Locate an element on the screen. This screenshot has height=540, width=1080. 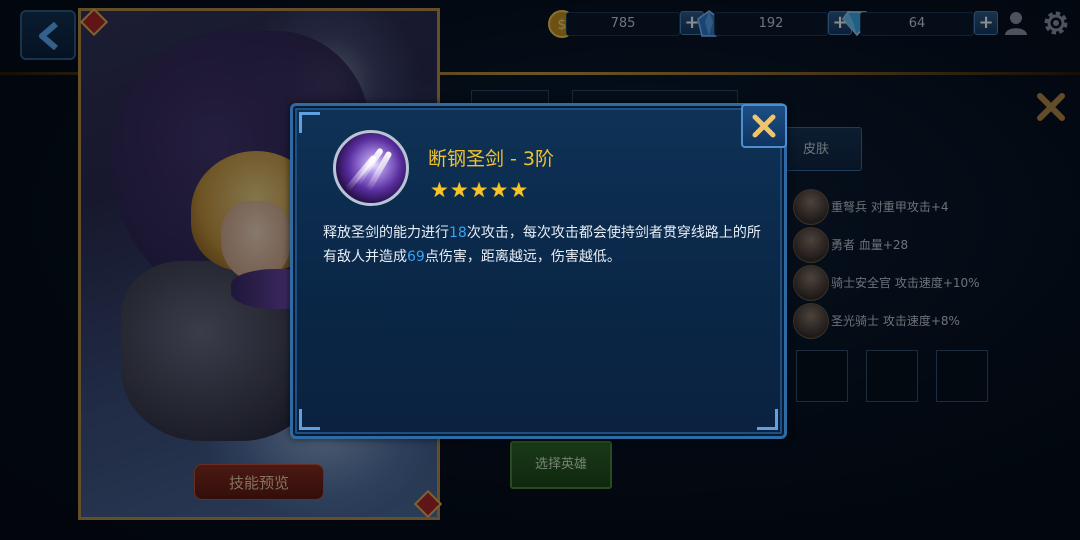
hit-count-value: 18 is located at coordinates (458, 233).